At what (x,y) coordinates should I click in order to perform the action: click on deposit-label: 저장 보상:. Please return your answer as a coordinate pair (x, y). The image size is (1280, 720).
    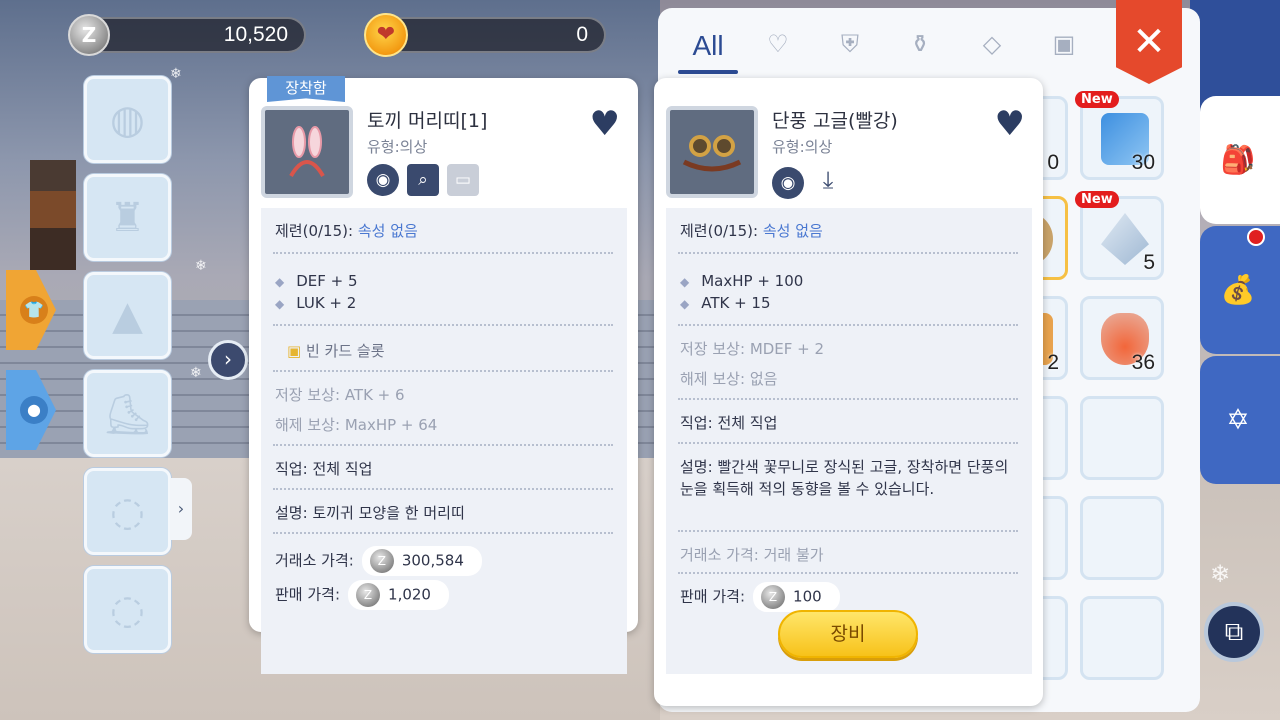
    Looking at the image, I should click on (713, 349).